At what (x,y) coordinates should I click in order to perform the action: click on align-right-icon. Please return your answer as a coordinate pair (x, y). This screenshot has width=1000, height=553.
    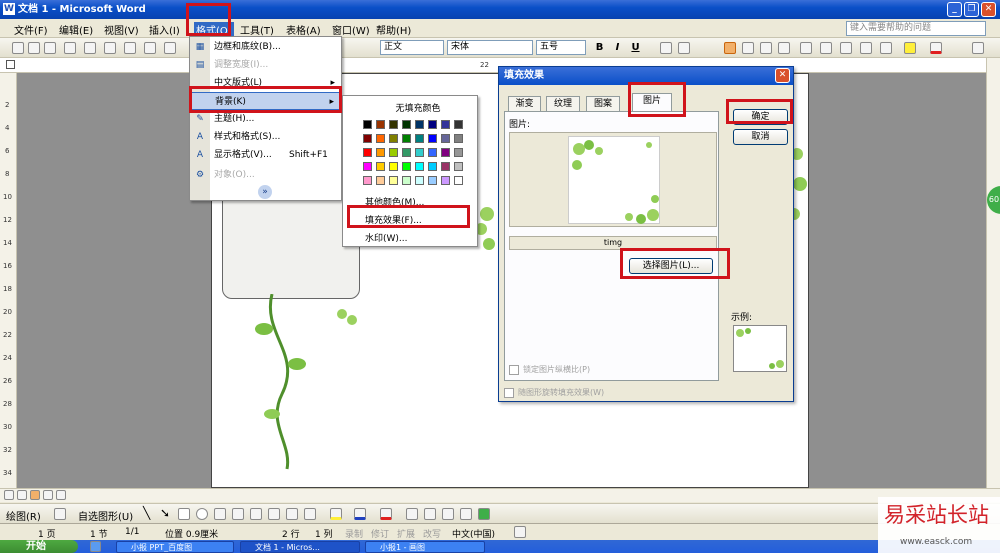
    Looking at the image, I should click on (766, 48).